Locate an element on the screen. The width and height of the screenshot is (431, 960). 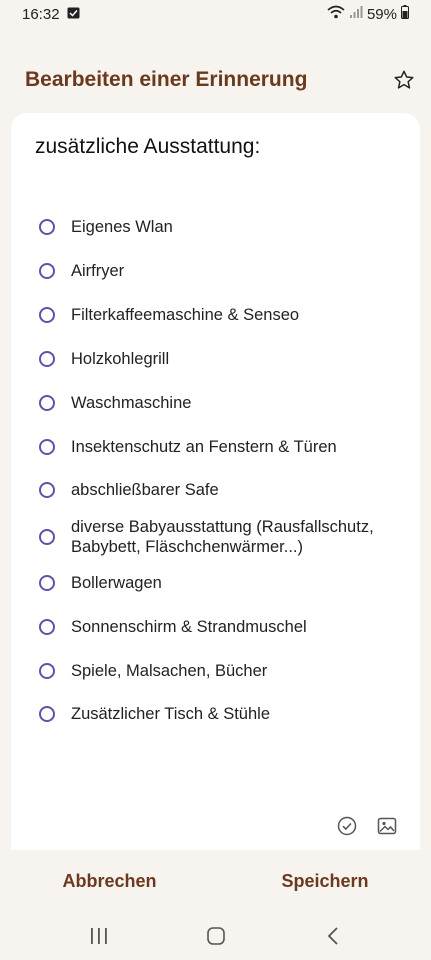
header: Bearbeiten einer Erinnerung is located at coordinates (215, 80).